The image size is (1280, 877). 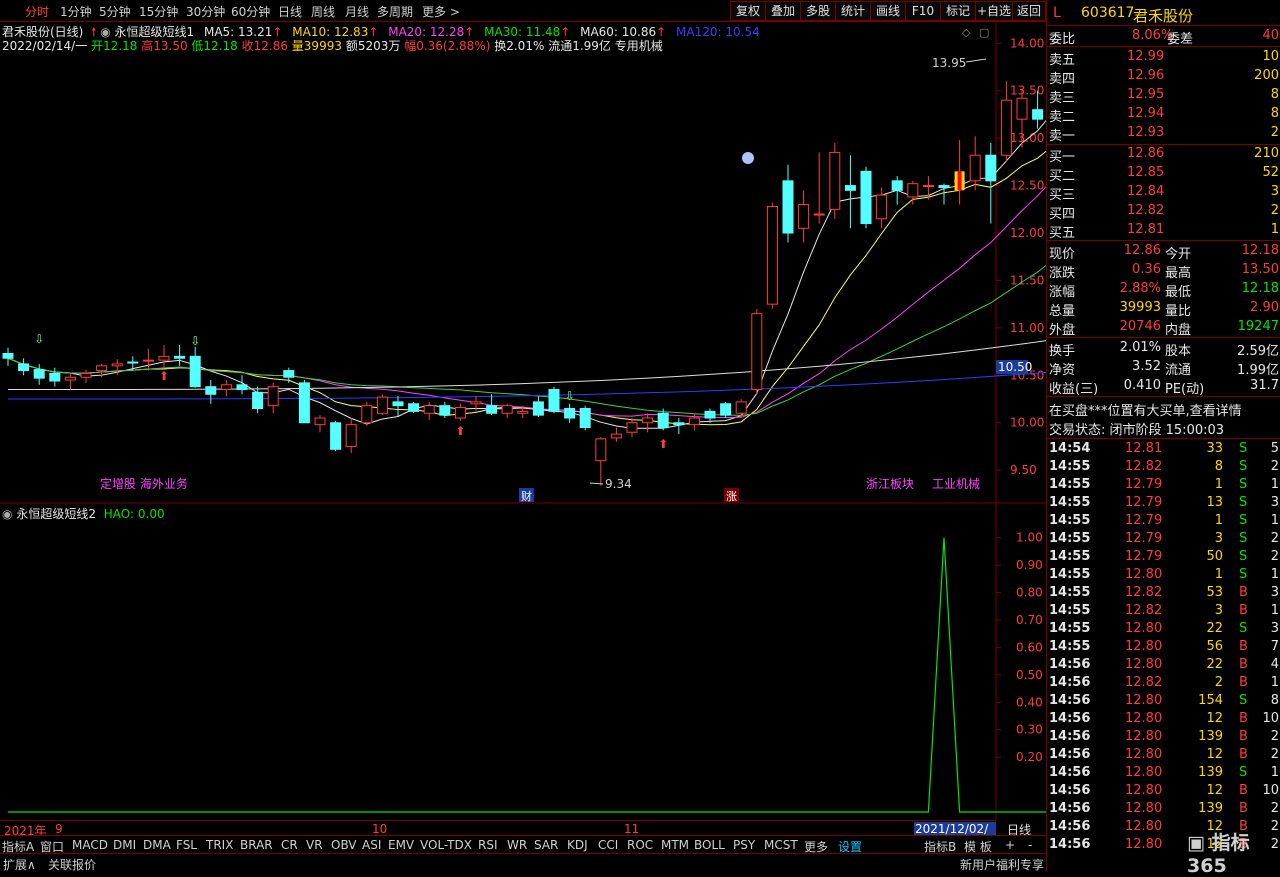 I want to click on tab-monthly: 月线, so click(x=357, y=11).